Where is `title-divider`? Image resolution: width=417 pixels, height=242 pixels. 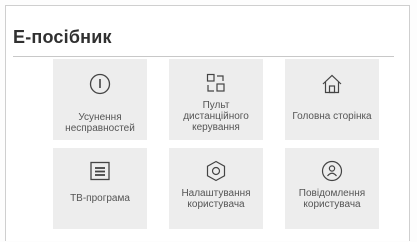
title-divider is located at coordinates (203, 56).